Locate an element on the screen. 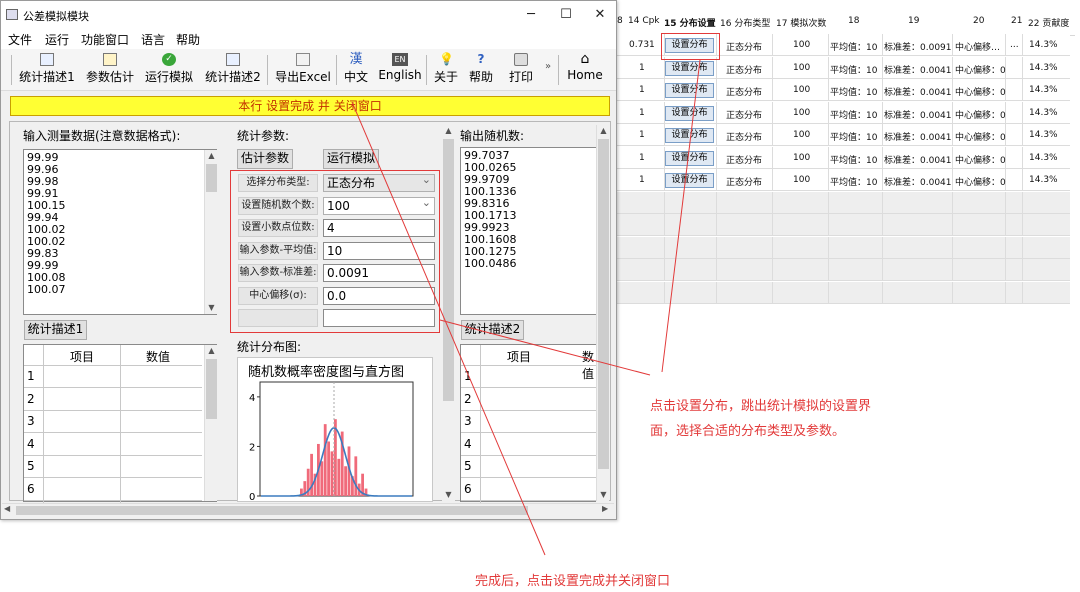 The width and height of the screenshot is (1080, 592). annotation-close-window: 完成后，点击设置完成并关闭窗口 is located at coordinates (573, 581).